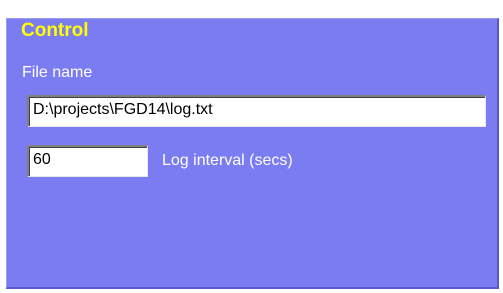 The width and height of the screenshot is (503, 293). I want to click on file-name-label: File name, so click(57, 72).